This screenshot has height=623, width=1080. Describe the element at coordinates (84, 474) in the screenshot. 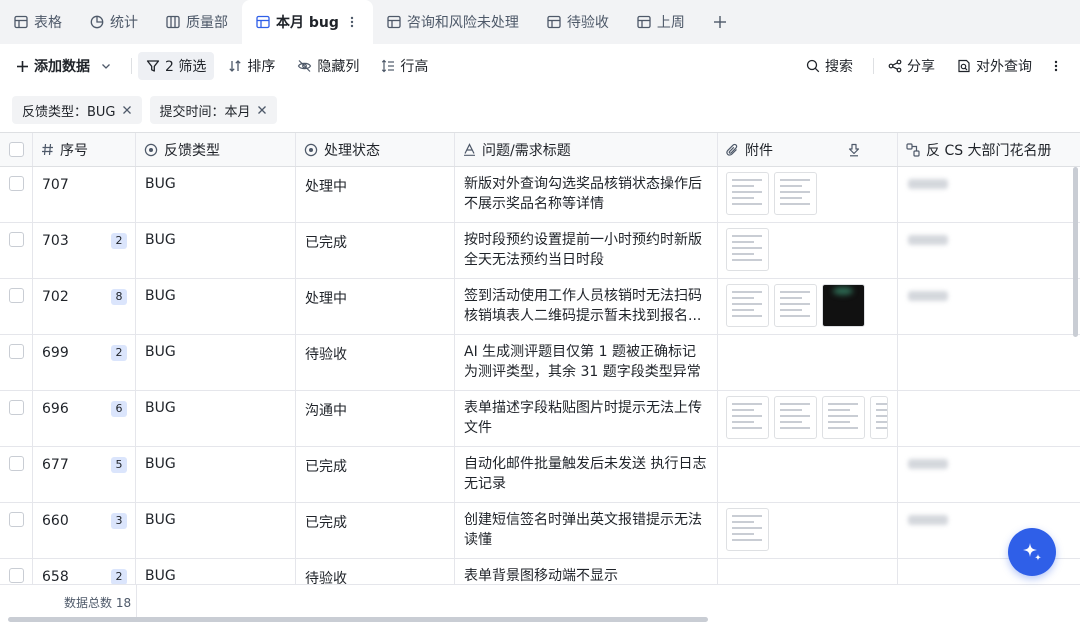

I see `id-cell: 677 5` at that location.